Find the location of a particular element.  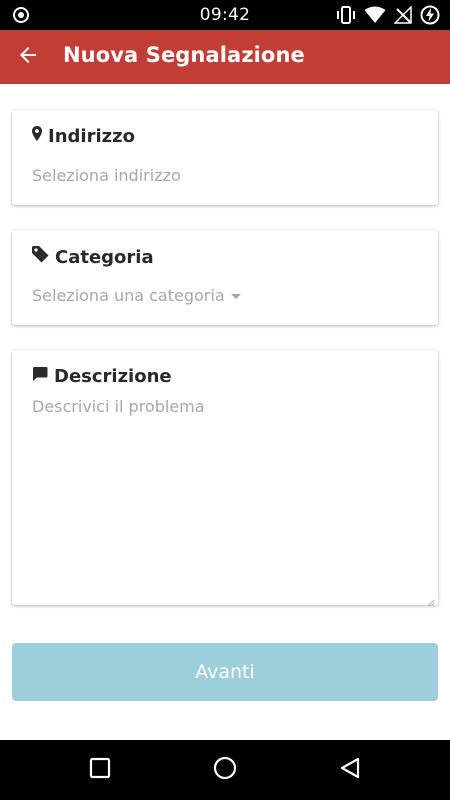

status-icons is located at coordinates (388, 15).